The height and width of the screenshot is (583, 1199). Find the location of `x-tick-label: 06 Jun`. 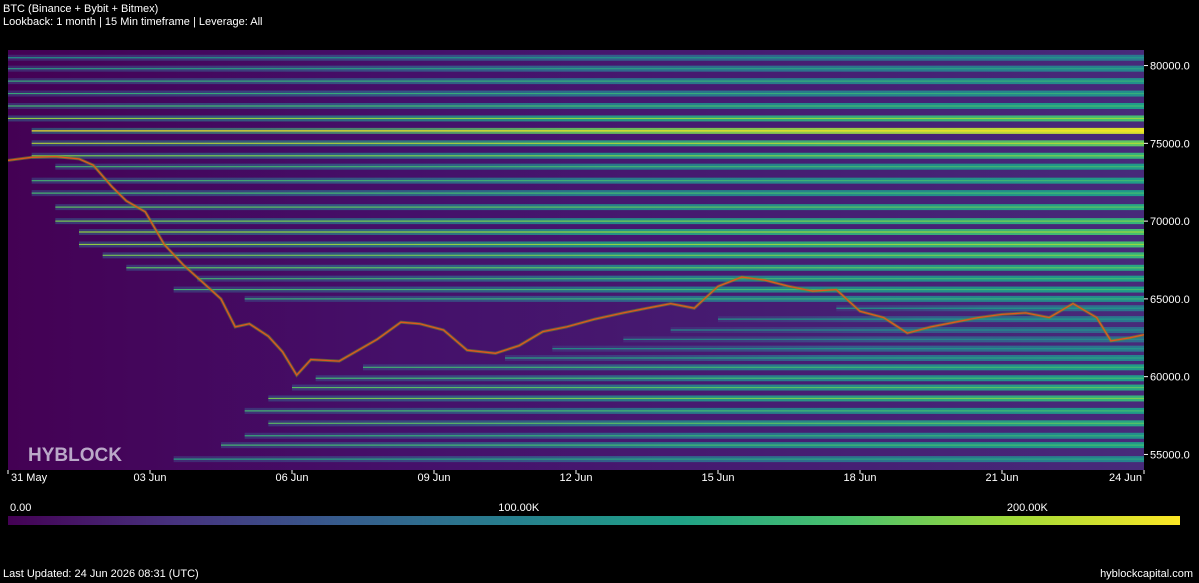

x-tick-label: 06 Jun is located at coordinates (291, 478).